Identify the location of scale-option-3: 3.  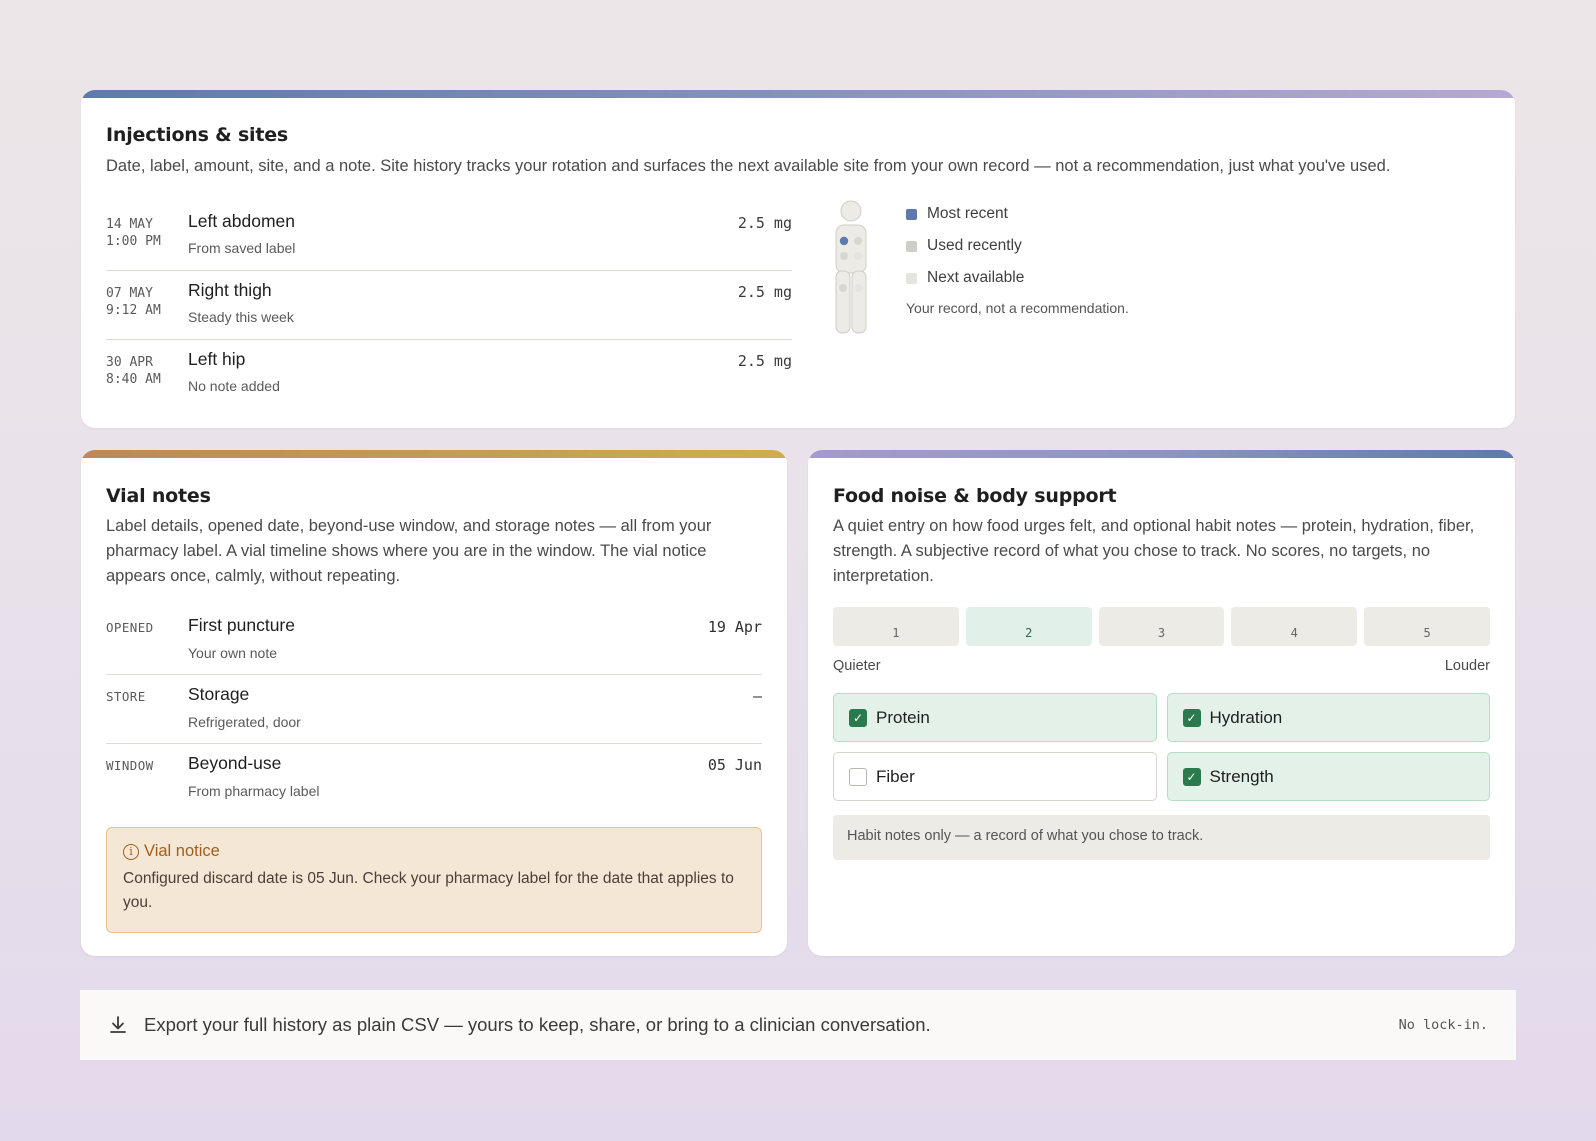
(1161, 626).